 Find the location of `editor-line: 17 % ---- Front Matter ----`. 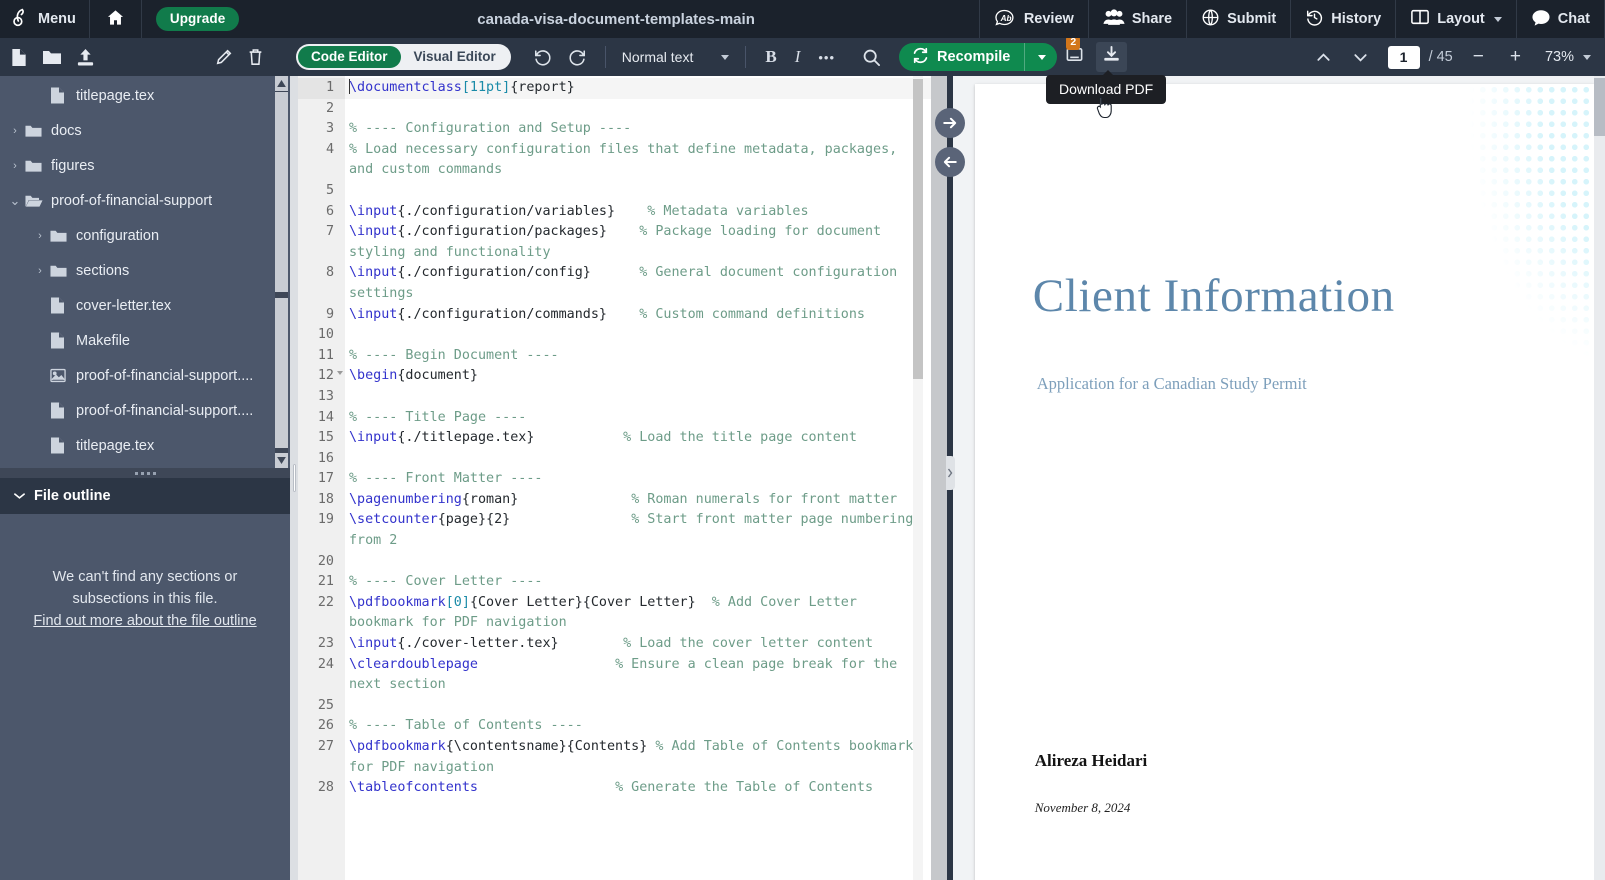

editor-line: 17 % ---- Front Matter ---- is located at coordinates (614, 479).